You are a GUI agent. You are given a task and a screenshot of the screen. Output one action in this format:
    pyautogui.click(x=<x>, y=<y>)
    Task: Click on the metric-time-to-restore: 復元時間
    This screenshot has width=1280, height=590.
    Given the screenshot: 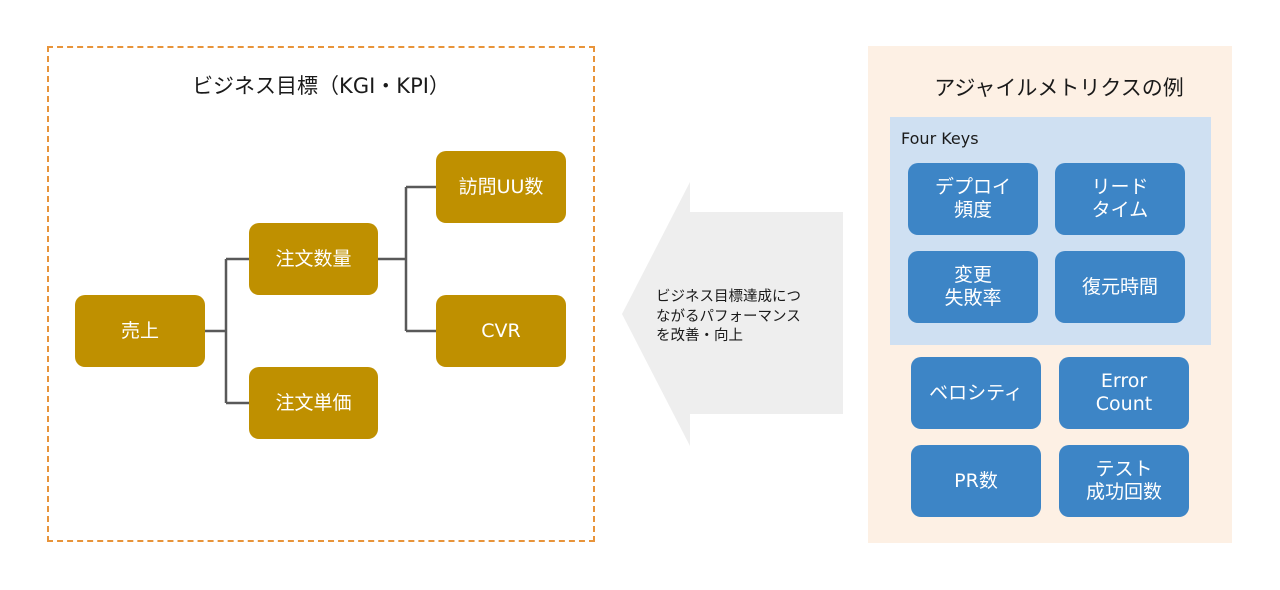 What is the action you would take?
    pyautogui.click(x=1120, y=287)
    